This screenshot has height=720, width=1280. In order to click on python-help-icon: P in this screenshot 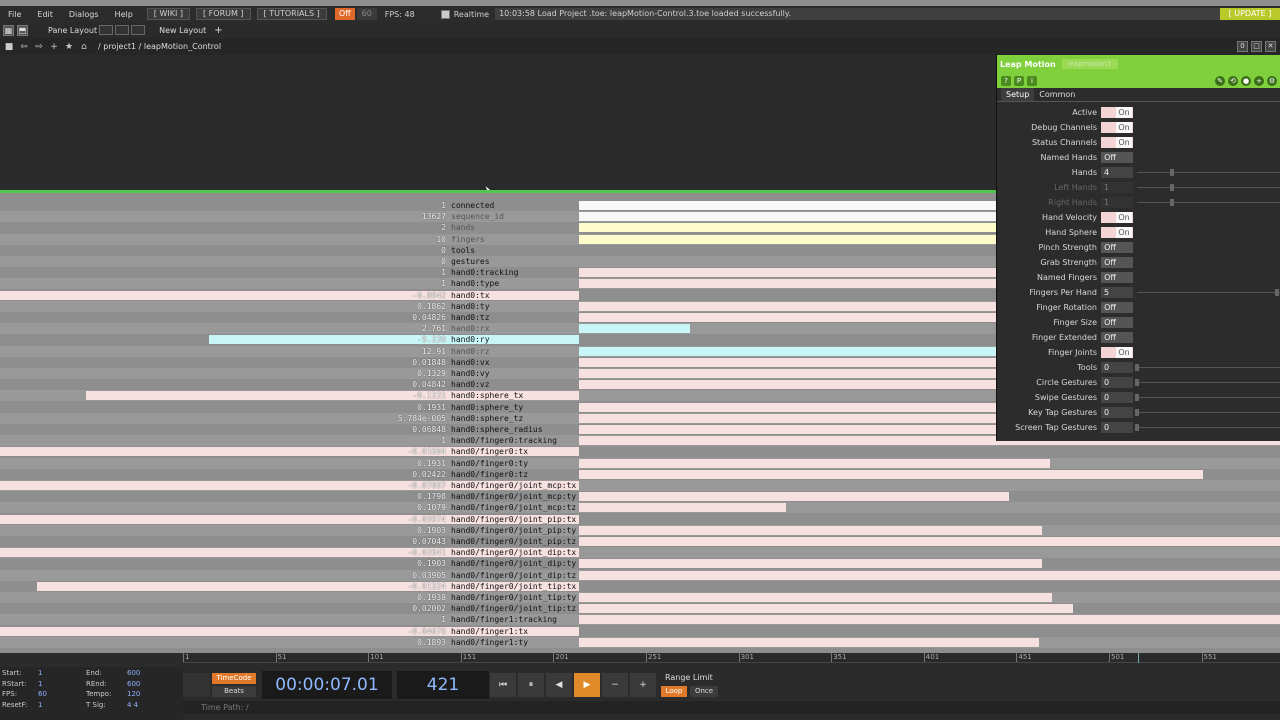, I will do `click(1019, 80)`.